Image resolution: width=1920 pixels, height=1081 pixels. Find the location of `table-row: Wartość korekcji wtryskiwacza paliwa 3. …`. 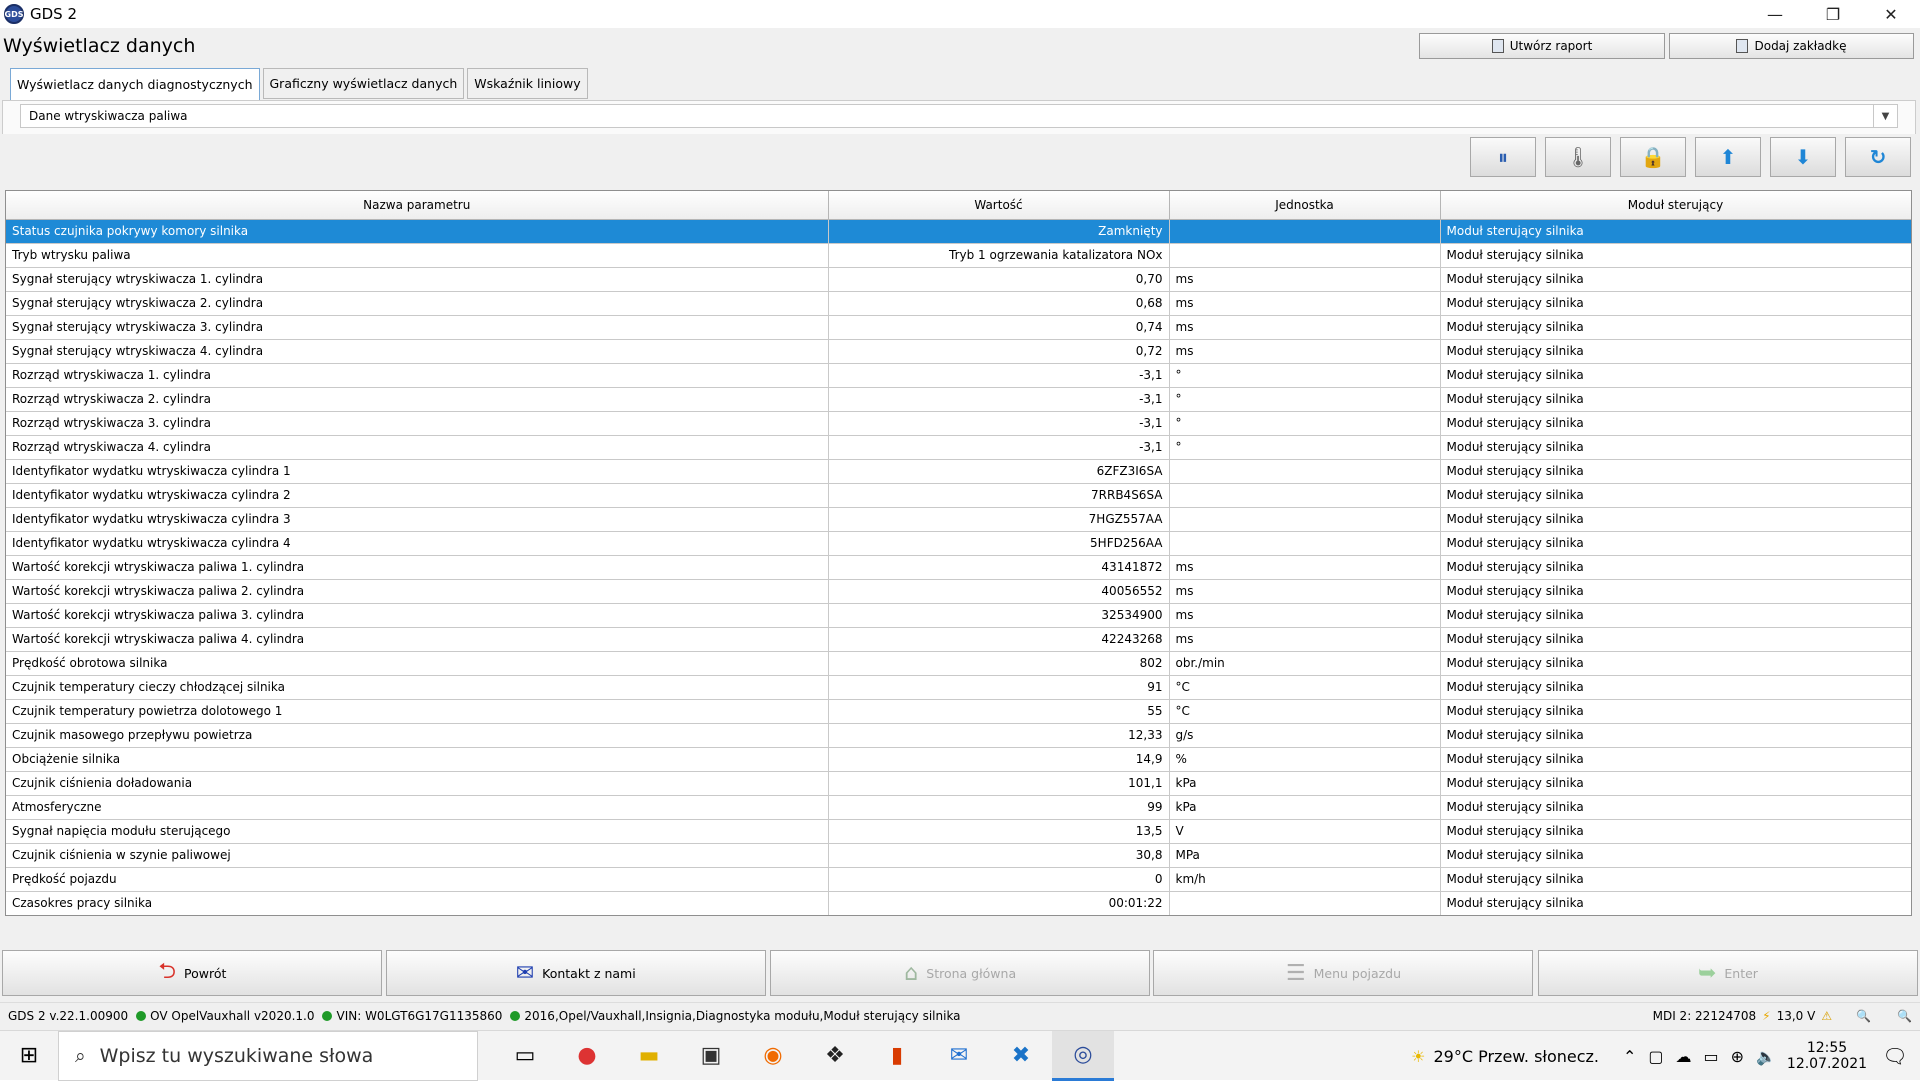

table-row: Wartość korekcji wtryskiwacza paliwa 3. … is located at coordinates (958, 615).